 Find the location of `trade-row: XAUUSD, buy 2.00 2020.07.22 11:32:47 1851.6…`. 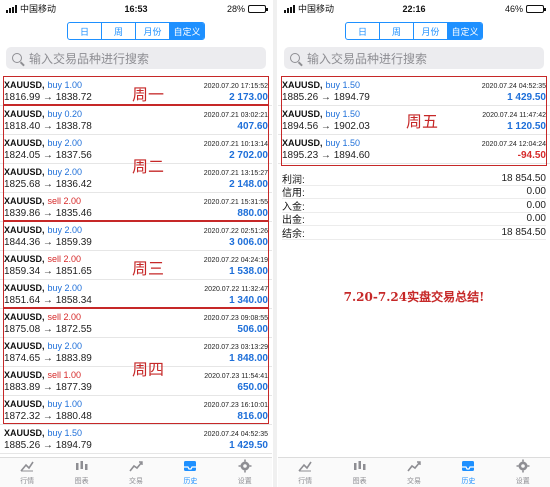

trade-row: XAUUSD, buy 2.00 2020.07.22 11:32:47 1851.6… is located at coordinates (136, 294).